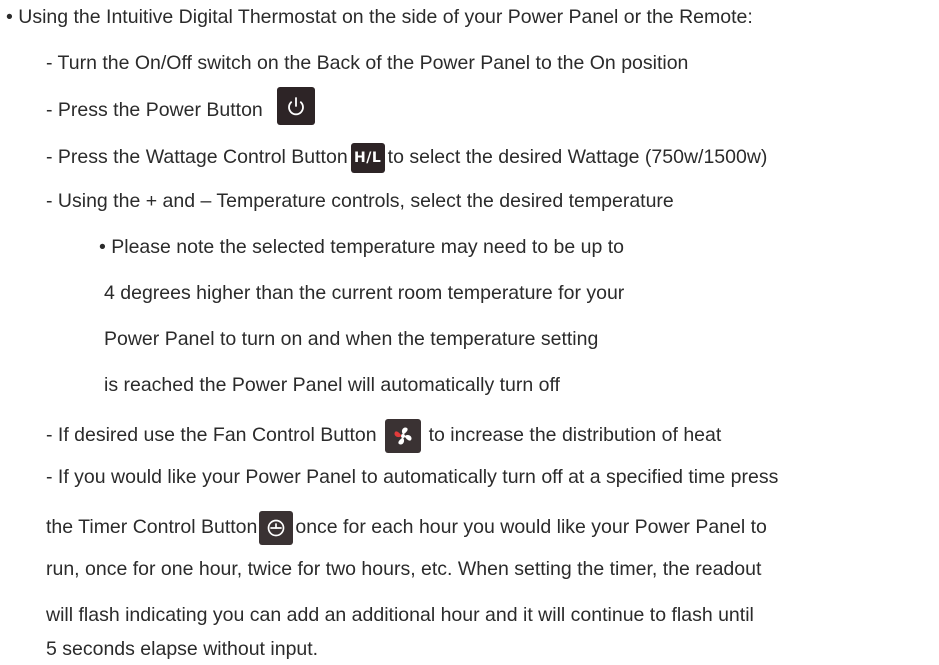  What do you see at coordinates (152, 527) in the screenshot?
I see `timer-line-2-text: the Timer Control Button` at bounding box center [152, 527].